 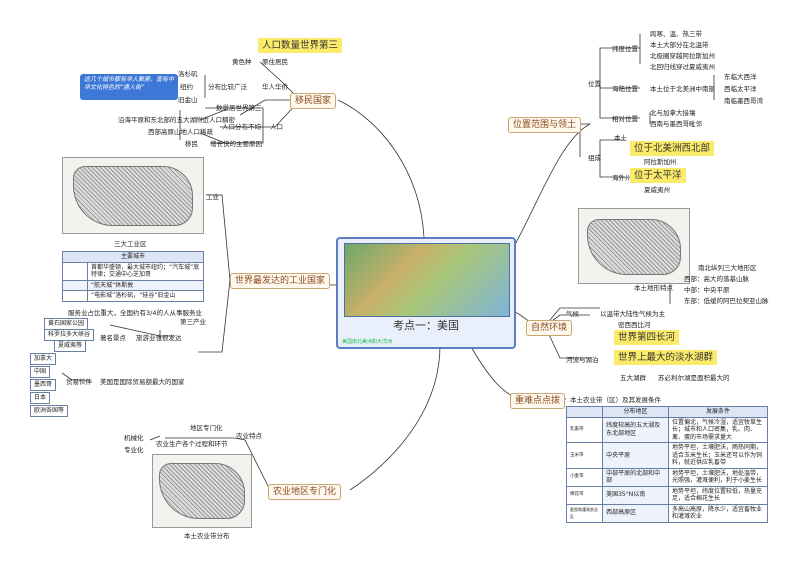 What do you see at coordinates (43, 359) in the screenshot?
I see `partner-canada: 加拿大` at bounding box center [43, 359].